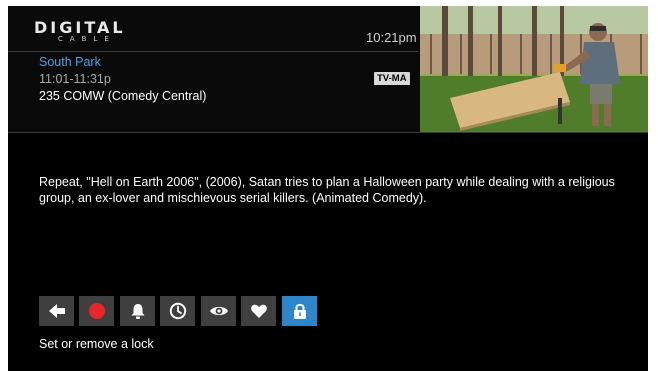 The width and height of the screenshot is (658, 371). I want to click on preview-image, so click(534, 69).